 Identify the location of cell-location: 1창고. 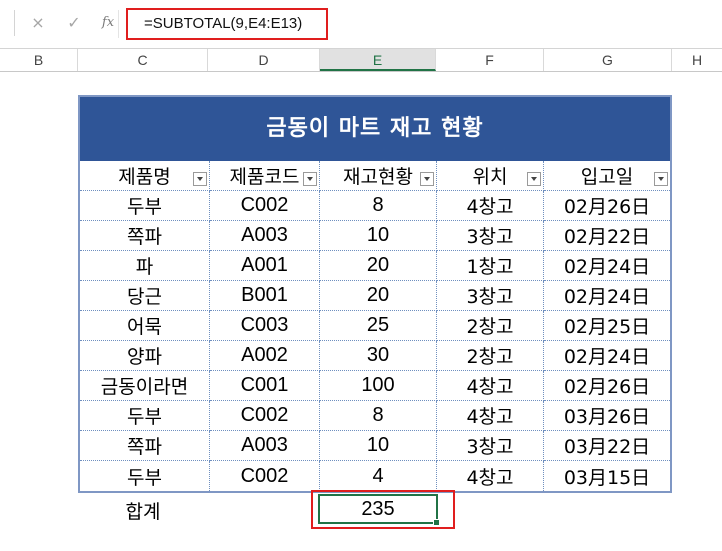
(490, 266).